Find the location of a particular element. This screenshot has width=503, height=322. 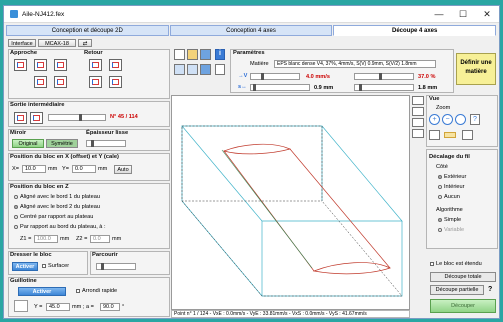

speed-slider is located at coordinates (275, 76).